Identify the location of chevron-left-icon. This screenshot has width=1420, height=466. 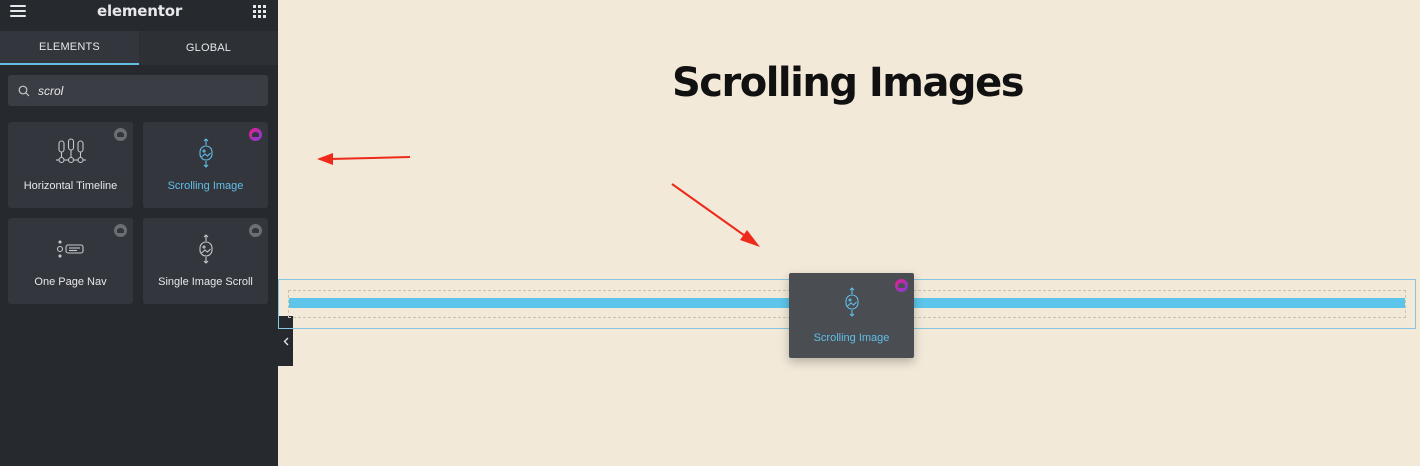
(285, 341).